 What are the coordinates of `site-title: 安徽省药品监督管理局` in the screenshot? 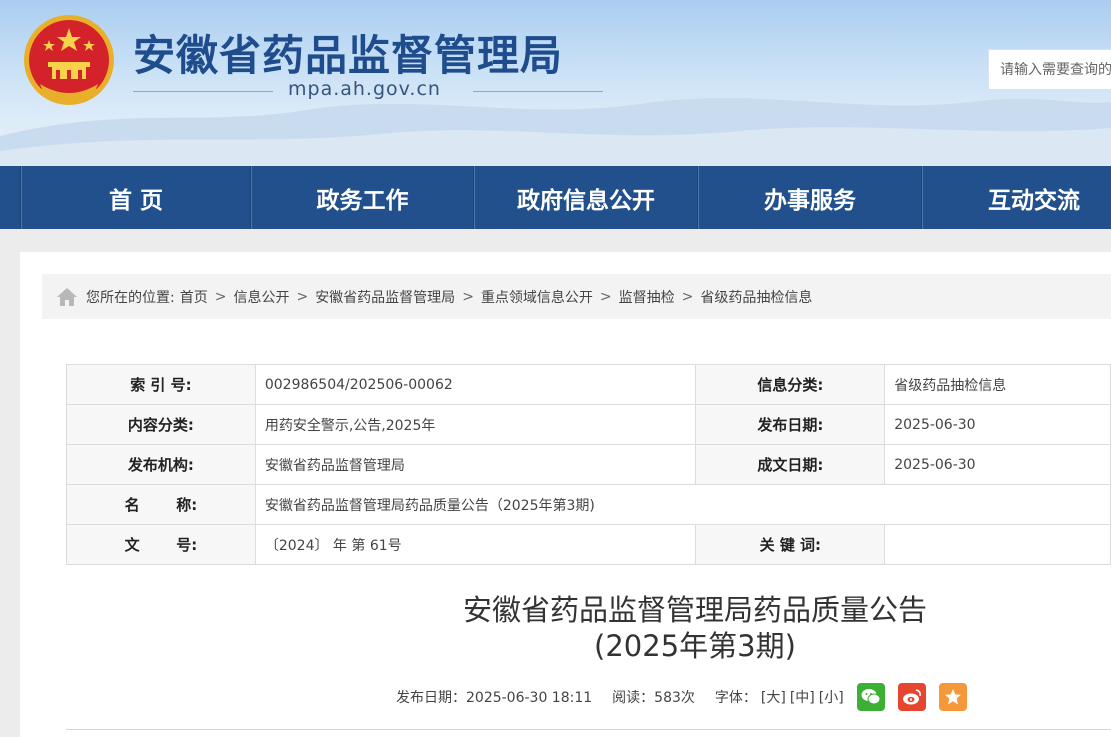 It's located at (348, 55).